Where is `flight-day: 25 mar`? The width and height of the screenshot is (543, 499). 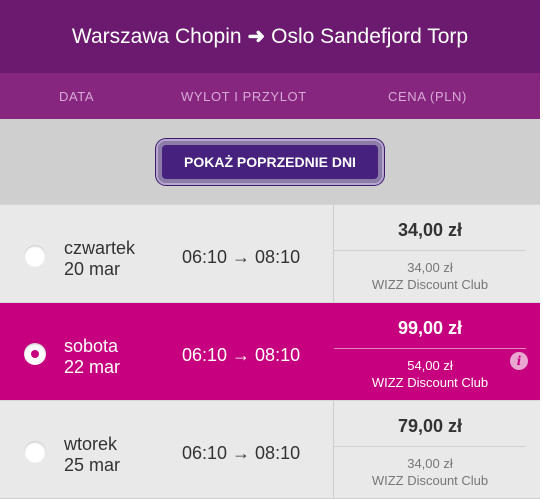
flight-day: 25 mar is located at coordinates (92, 465).